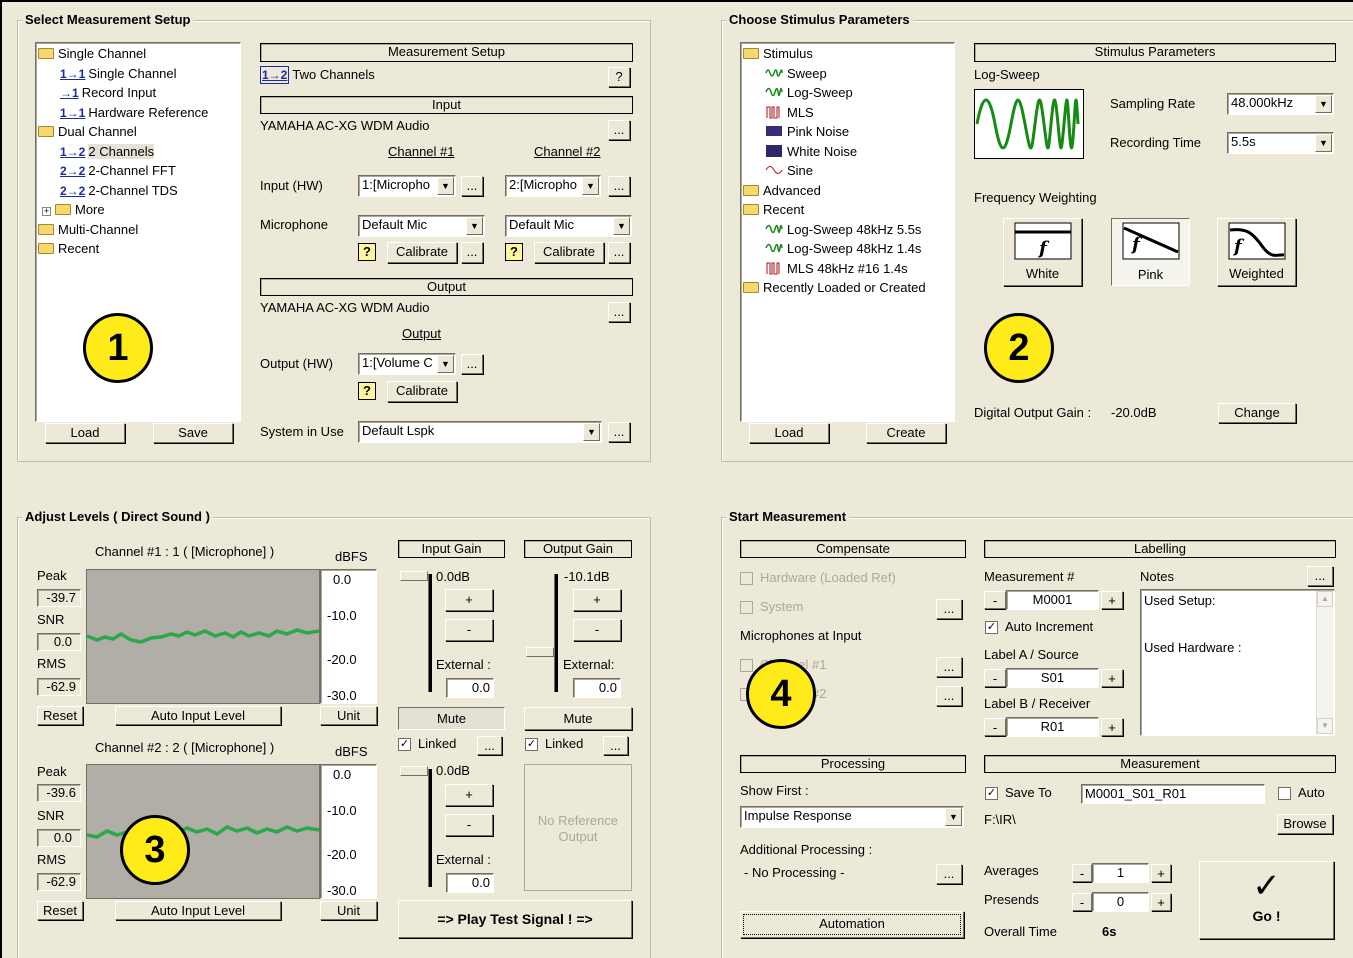 The height and width of the screenshot is (958, 1353). I want to click on output-gain-slider, so click(556, 633).